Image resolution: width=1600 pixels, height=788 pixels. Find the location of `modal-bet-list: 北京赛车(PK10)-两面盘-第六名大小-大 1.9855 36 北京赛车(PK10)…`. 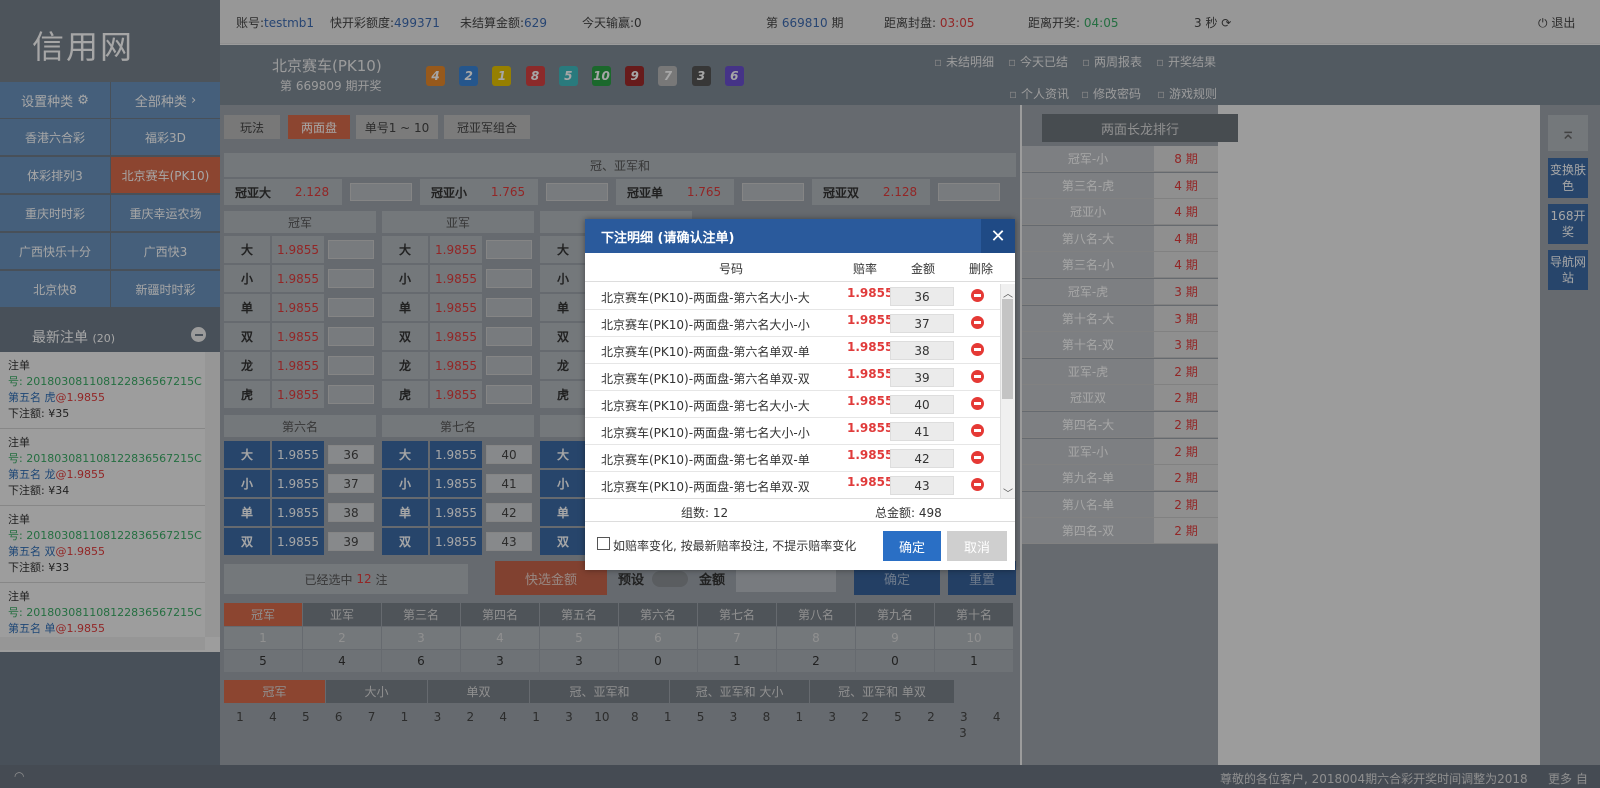

modal-bet-list: 北京赛车(PK10)-两面盘-第六名大小-大 1.9855 36 北京赛车(PK10)… is located at coordinates (792, 390).